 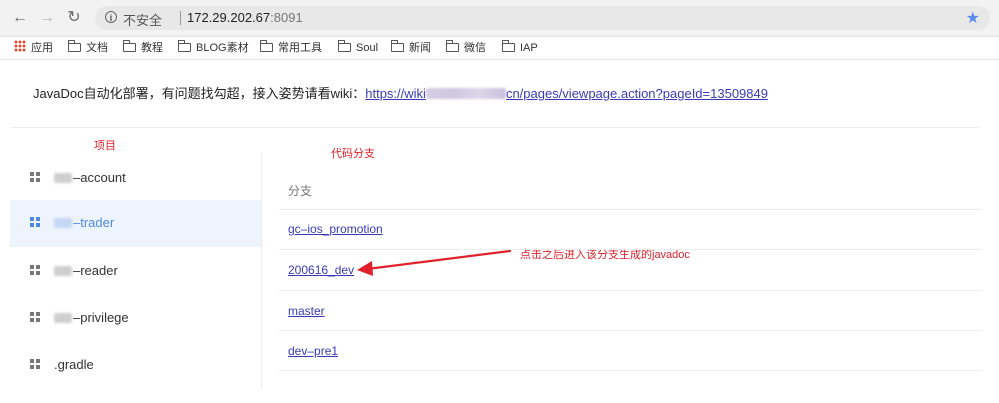 I want to click on bookmark-tutorials: 教程, so click(x=143, y=48).